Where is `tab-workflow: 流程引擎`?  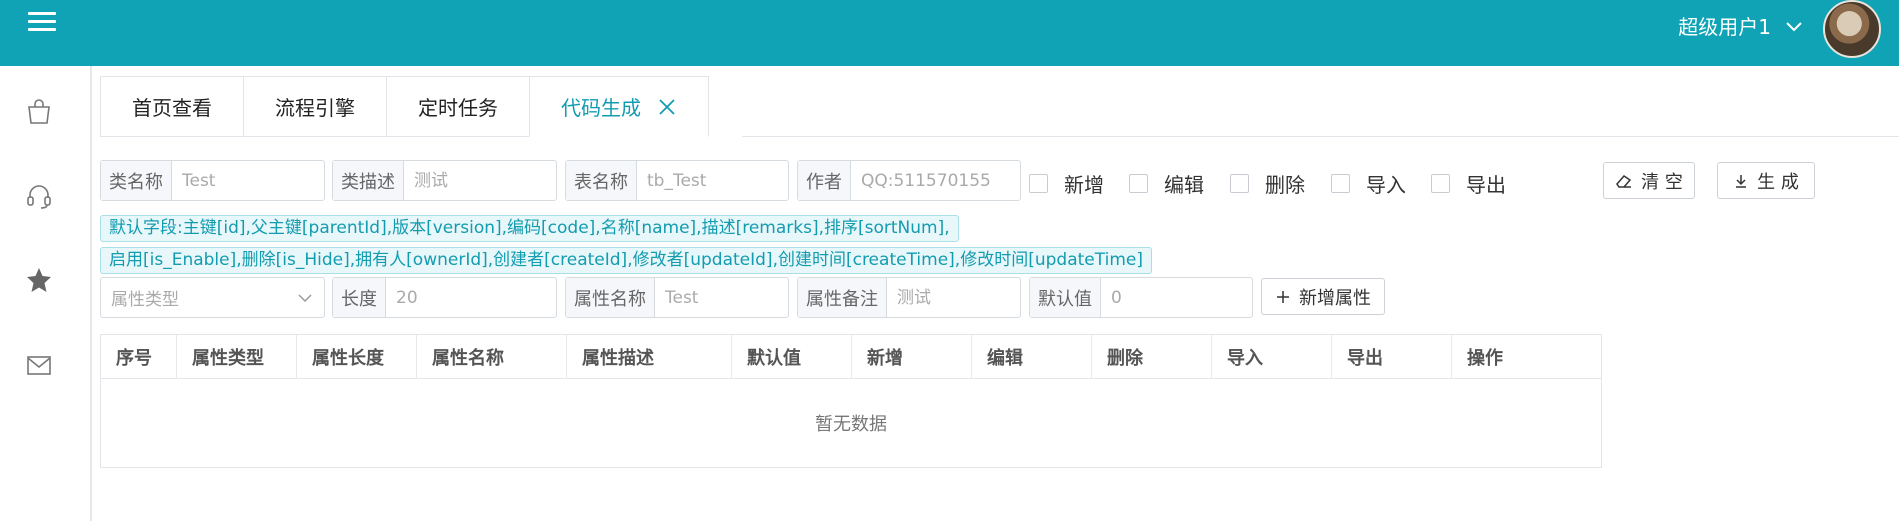 tab-workflow: 流程引擎 is located at coordinates (314, 106).